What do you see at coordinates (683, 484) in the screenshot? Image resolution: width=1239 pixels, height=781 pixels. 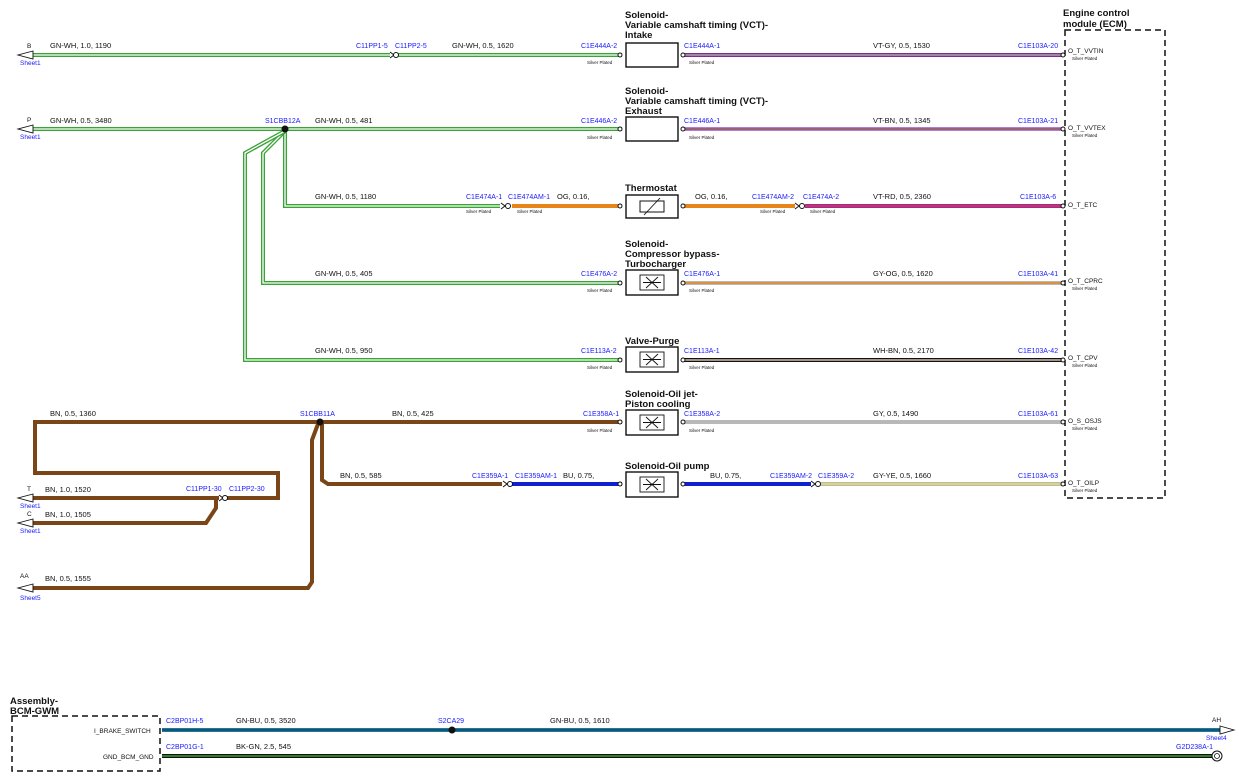 I see `terminal-oilpump-b` at bounding box center [683, 484].